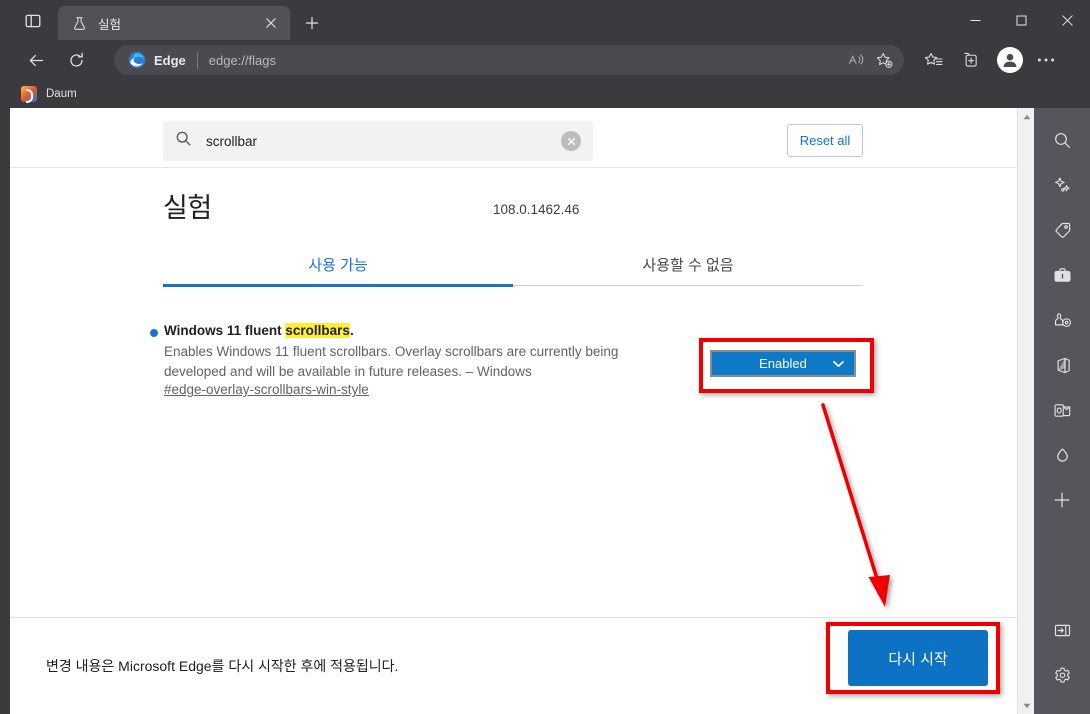 Image resolution: width=1090 pixels, height=714 pixels. I want to click on edge-sidebar, so click(1062, 411).